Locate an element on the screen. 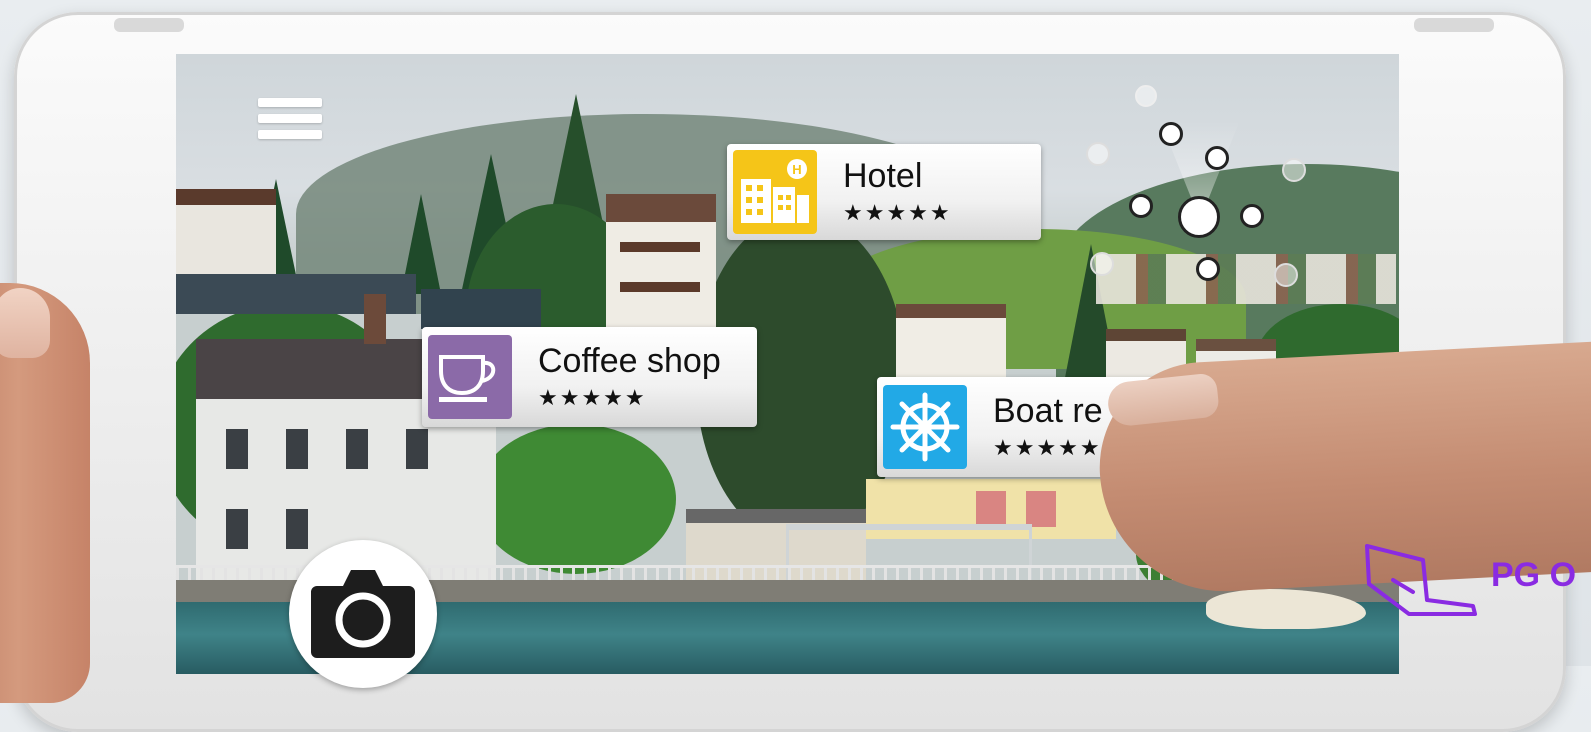  hamburger-menu-icon is located at coordinates (290, 122).